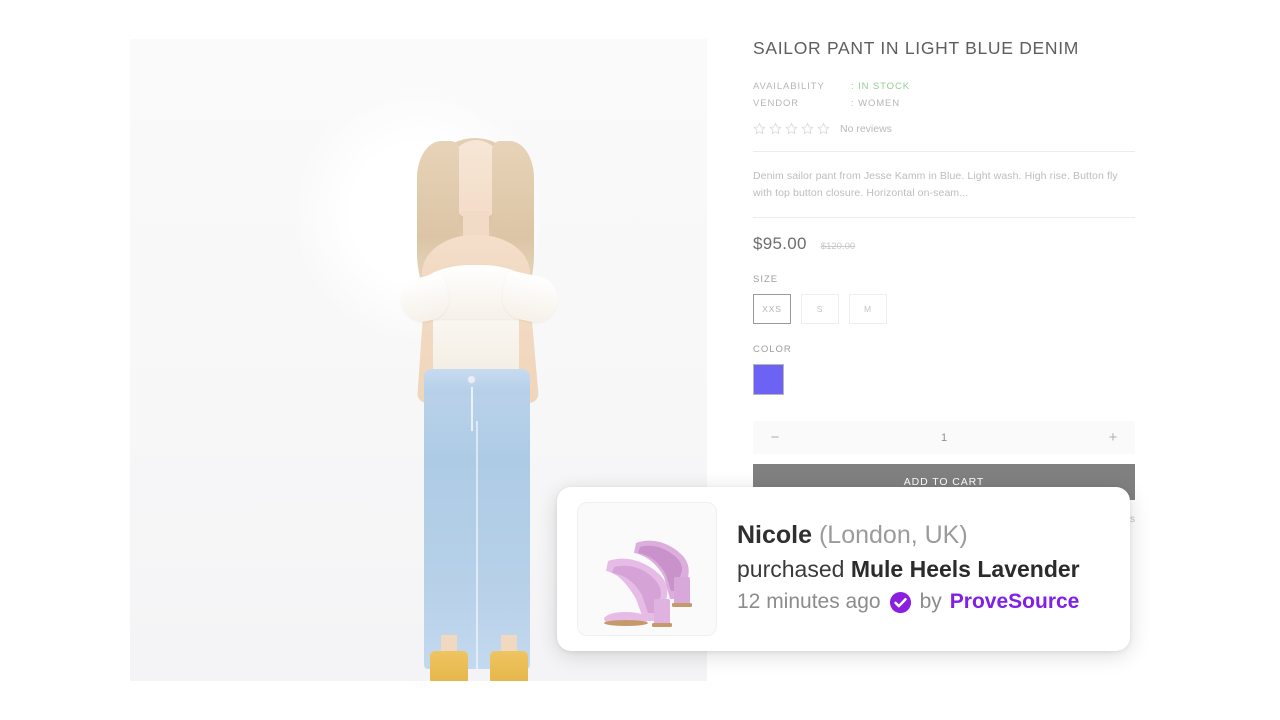 This screenshot has width=1280, height=720. What do you see at coordinates (944, 217) in the screenshot?
I see `divider-middle` at bounding box center [944, 217].